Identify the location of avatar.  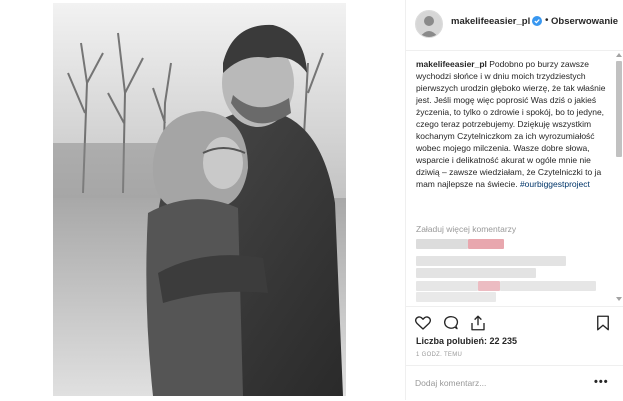
(429, 24).